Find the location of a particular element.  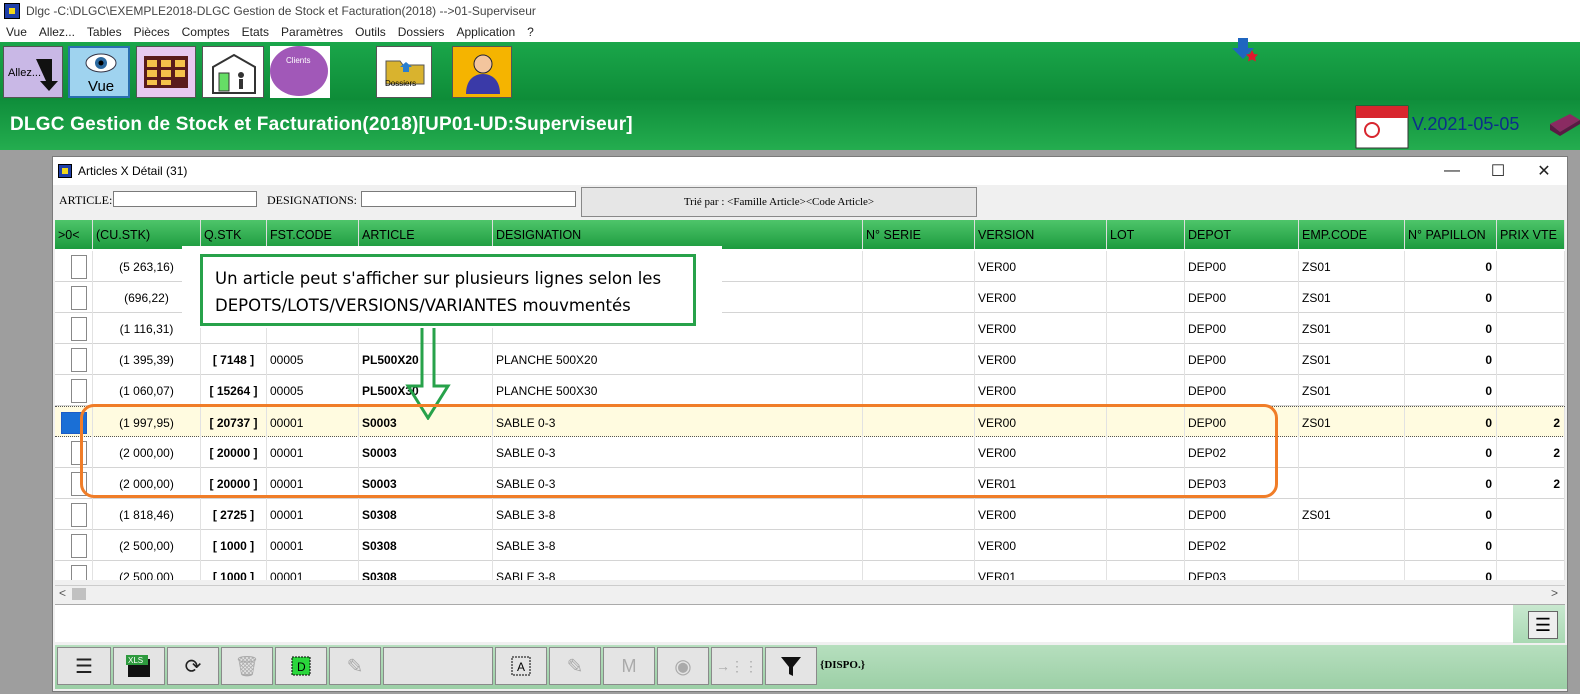

col-header-serie: N° SERIE is located at coordinates (919, 234).